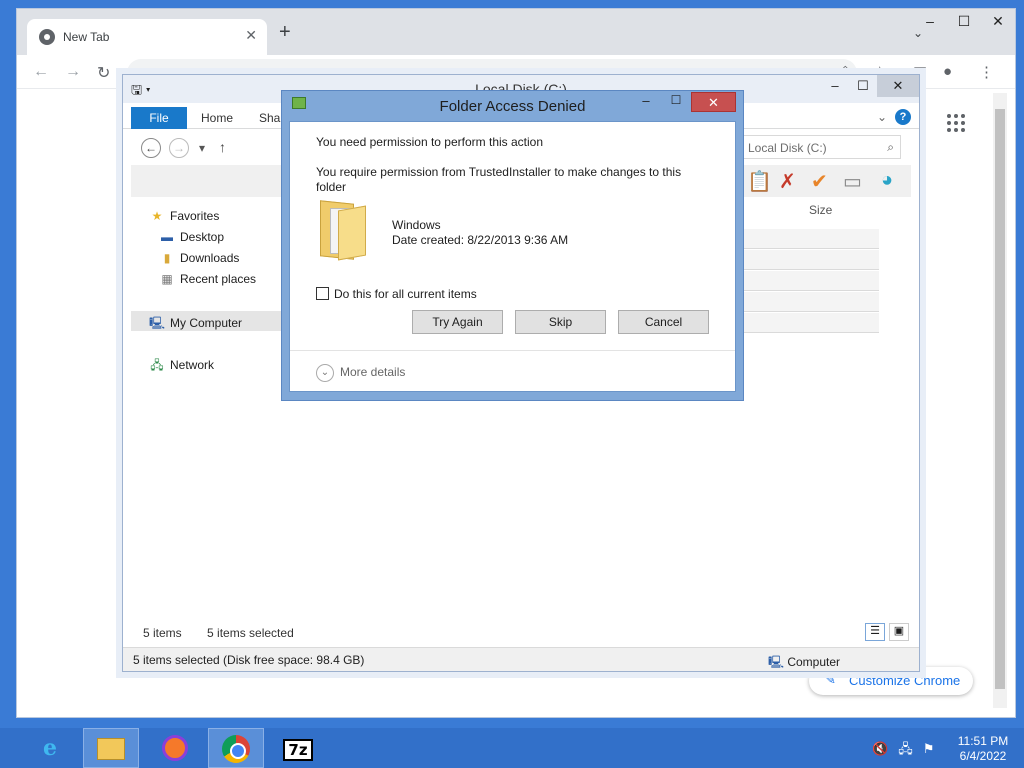  I want to click on recent-places-icon: ▦, so click(167, 279).